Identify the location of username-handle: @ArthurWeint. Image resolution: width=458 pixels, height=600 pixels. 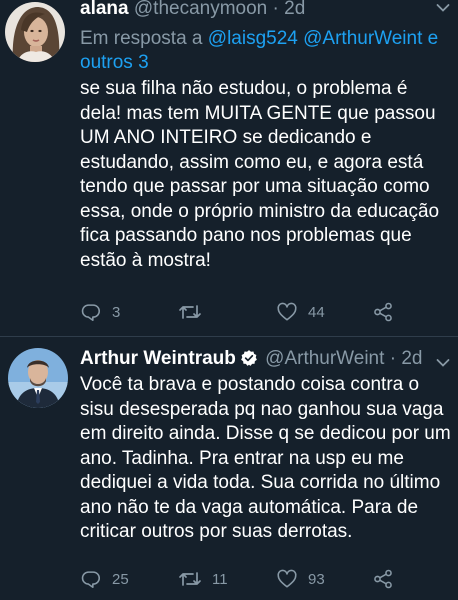
(324, 358).